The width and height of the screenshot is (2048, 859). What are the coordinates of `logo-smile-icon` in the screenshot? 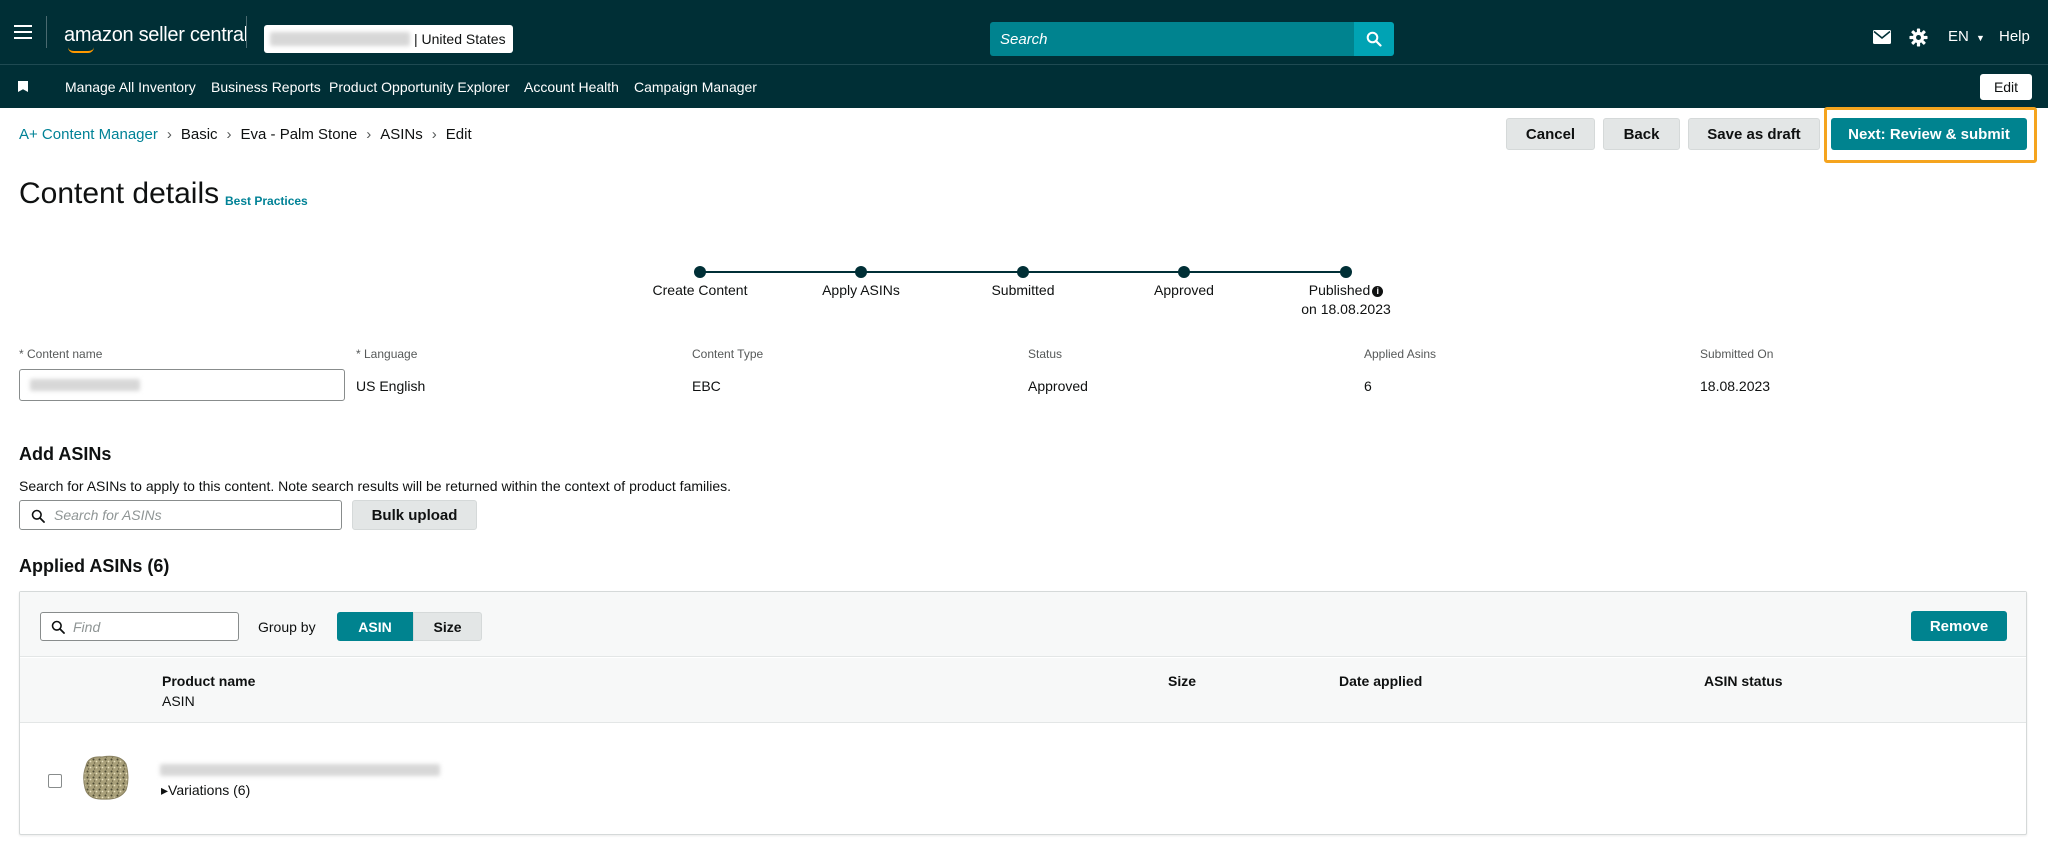 It's located at (81, 50).